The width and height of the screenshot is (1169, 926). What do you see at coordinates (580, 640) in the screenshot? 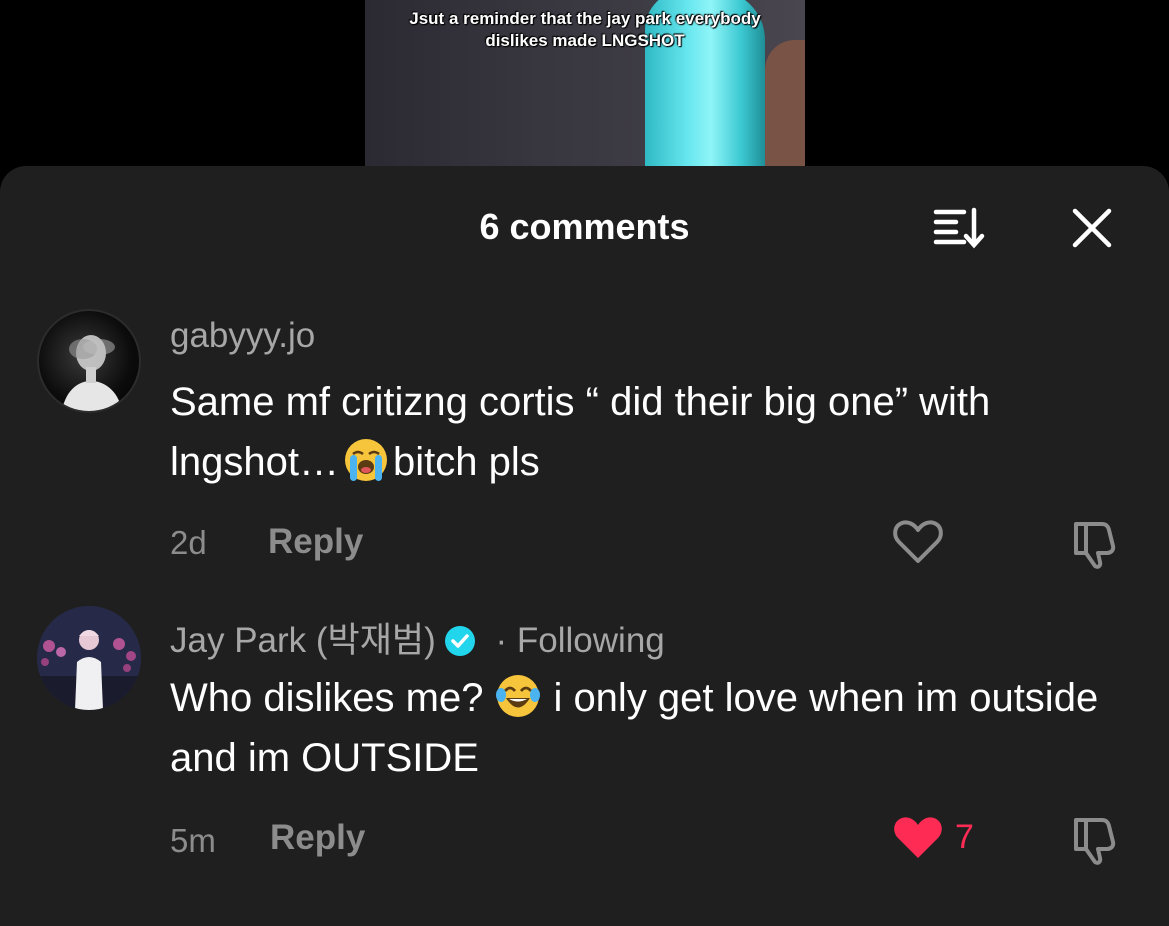
I see `following-label: · Following` at bounding box center [580, 640].